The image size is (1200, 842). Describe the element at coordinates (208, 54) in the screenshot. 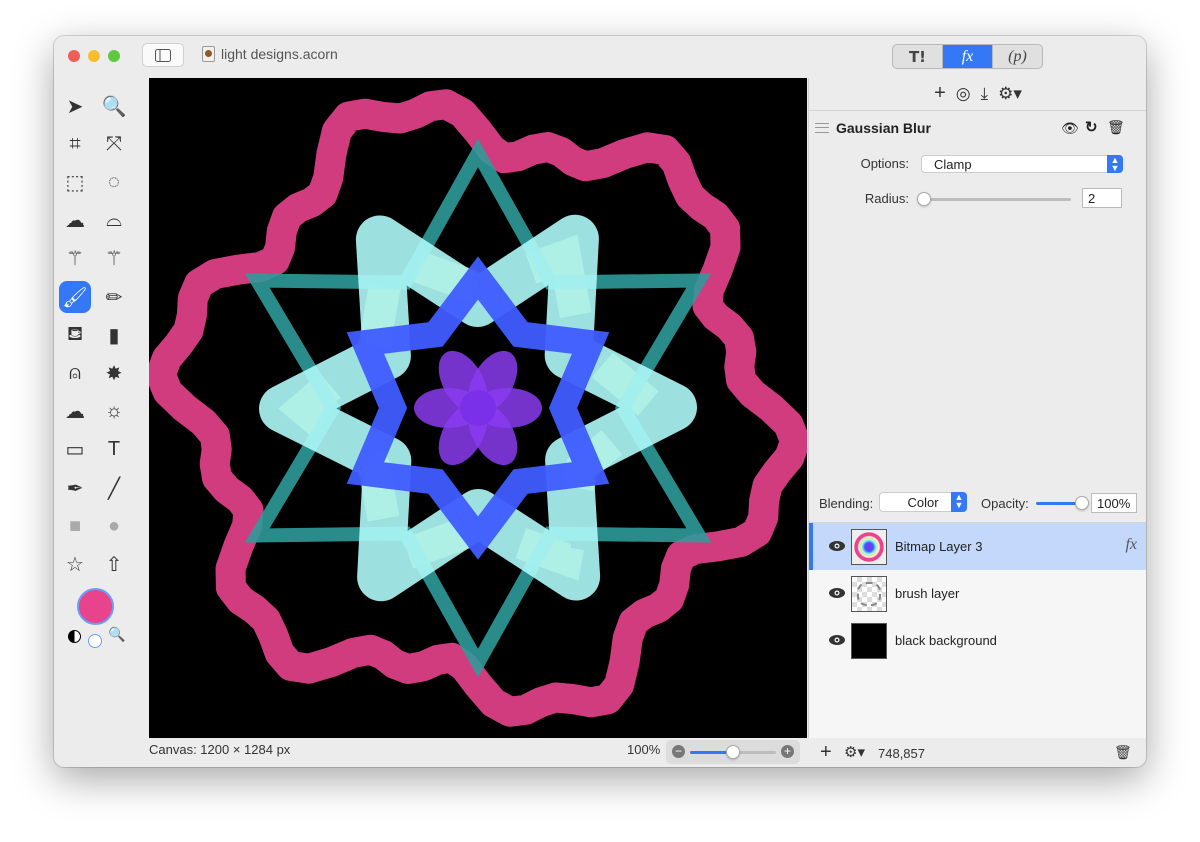

I see `document-icon` at that location.